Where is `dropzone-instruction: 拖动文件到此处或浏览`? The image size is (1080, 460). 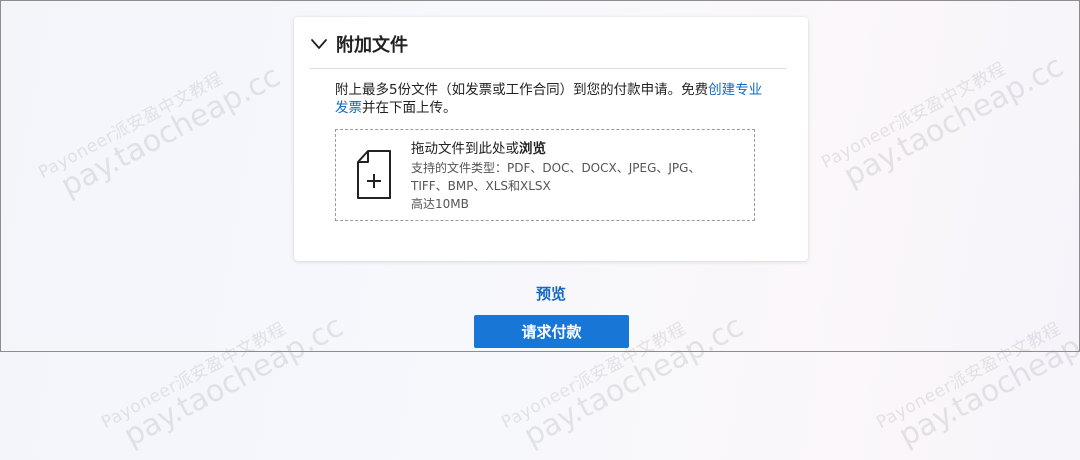 dropzone-instruction: 拖动文件到此处或浏览 is located at coordinates (578, 149).